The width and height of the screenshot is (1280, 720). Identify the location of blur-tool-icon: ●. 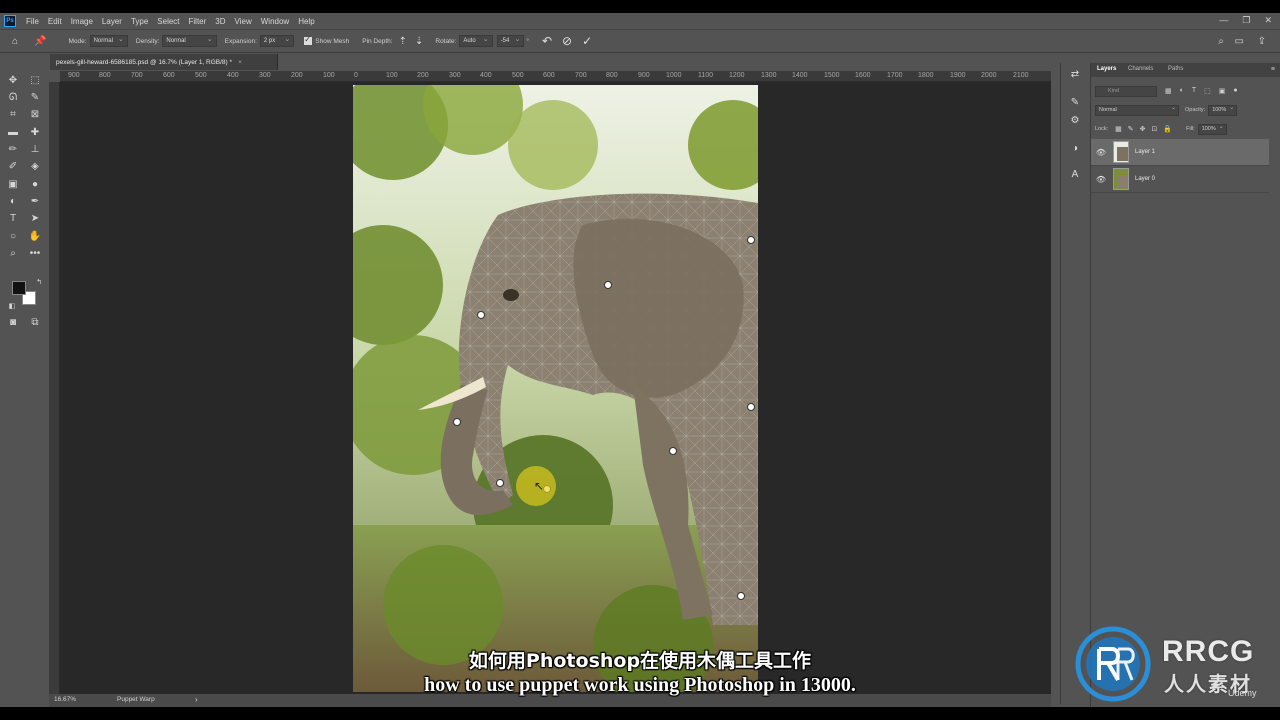
(35, 185).